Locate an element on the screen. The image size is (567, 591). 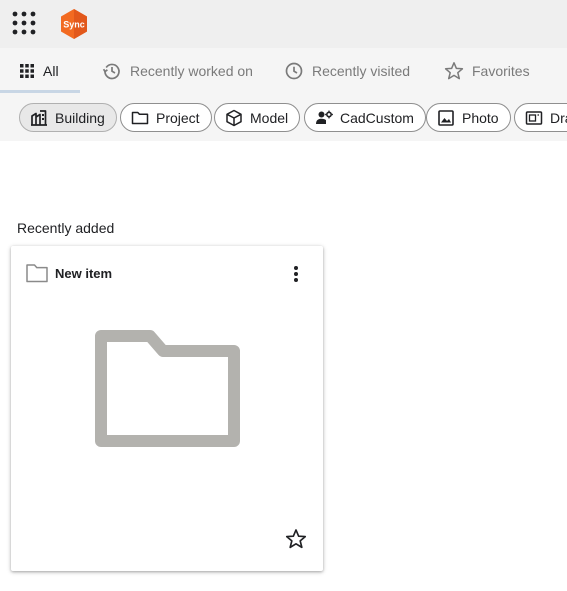
building-icon is located at coordinates (39, 117).